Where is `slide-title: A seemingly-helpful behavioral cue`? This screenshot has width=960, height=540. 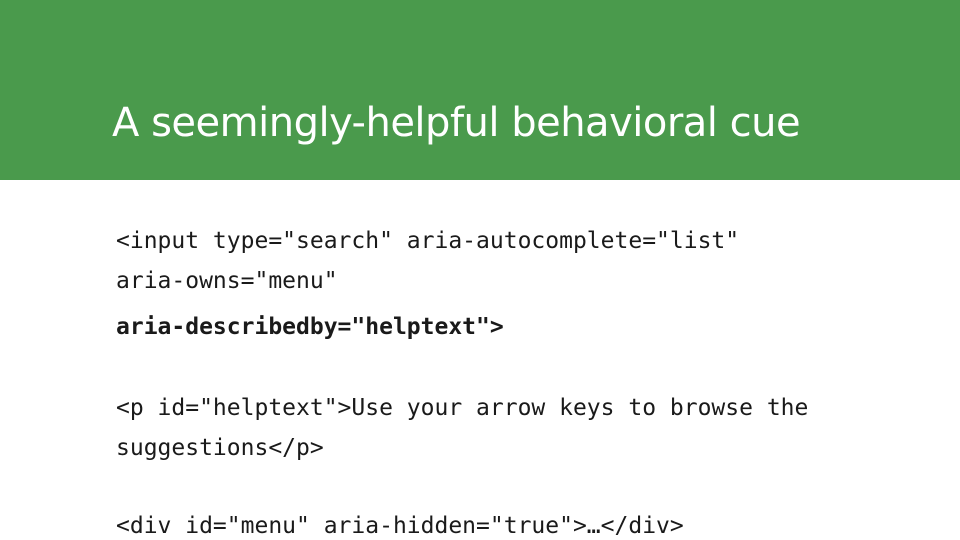 slide-title: A seemingly-helpful behavioral cue is located at coordinates (456, 123).